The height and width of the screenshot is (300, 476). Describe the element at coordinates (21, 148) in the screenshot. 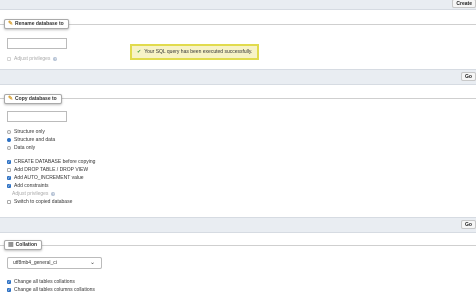

I see `radio-data-only: Data only` at that location.